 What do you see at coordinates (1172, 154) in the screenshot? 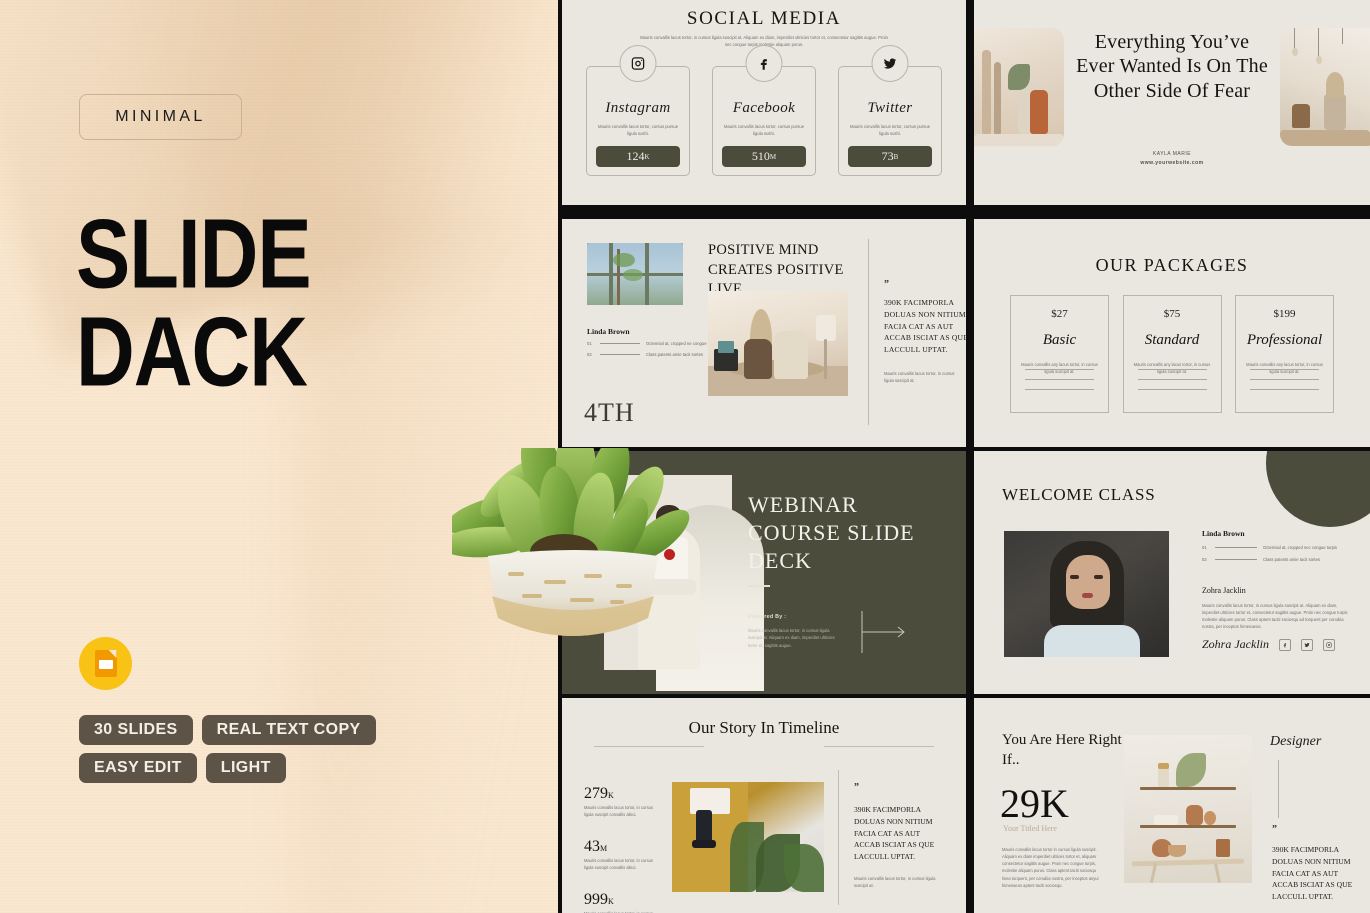
I see `credit-author: KAYLA MARIE` at bounding box center [1172, 154].